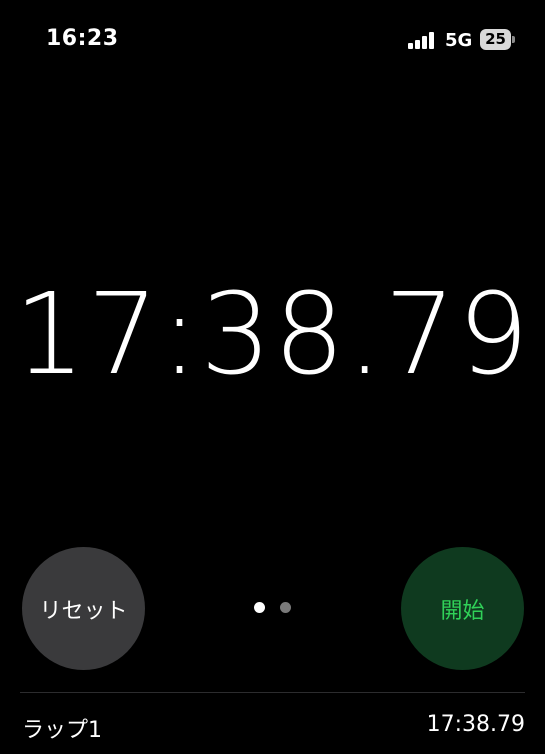 This screenshot has width=545, height=754. I want to click on battery-icon: 25, so click(497, 39).